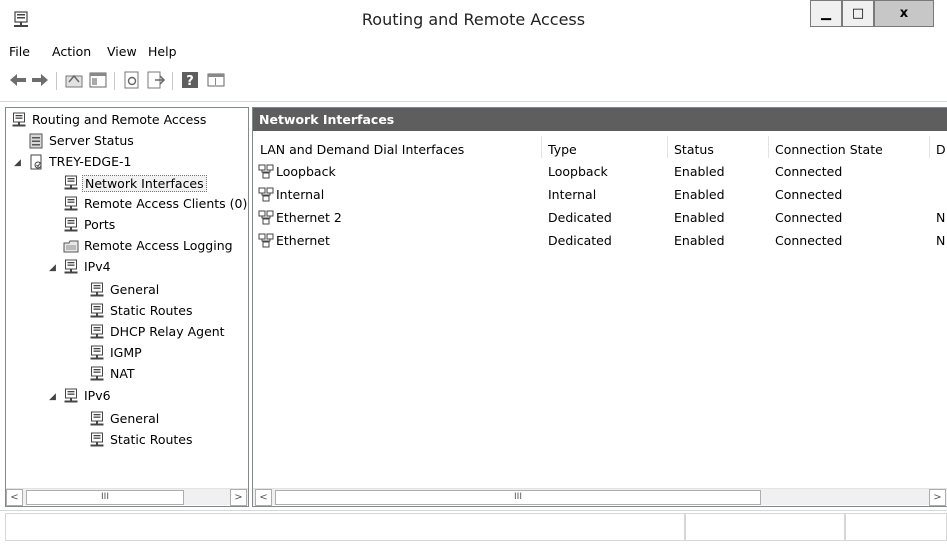 The width and height of the screenshot is (947, 544). What do you see at coordinates (562, 149) in the screenshot?
I see `column-header-type: Type` at bounding box center [562, 149].